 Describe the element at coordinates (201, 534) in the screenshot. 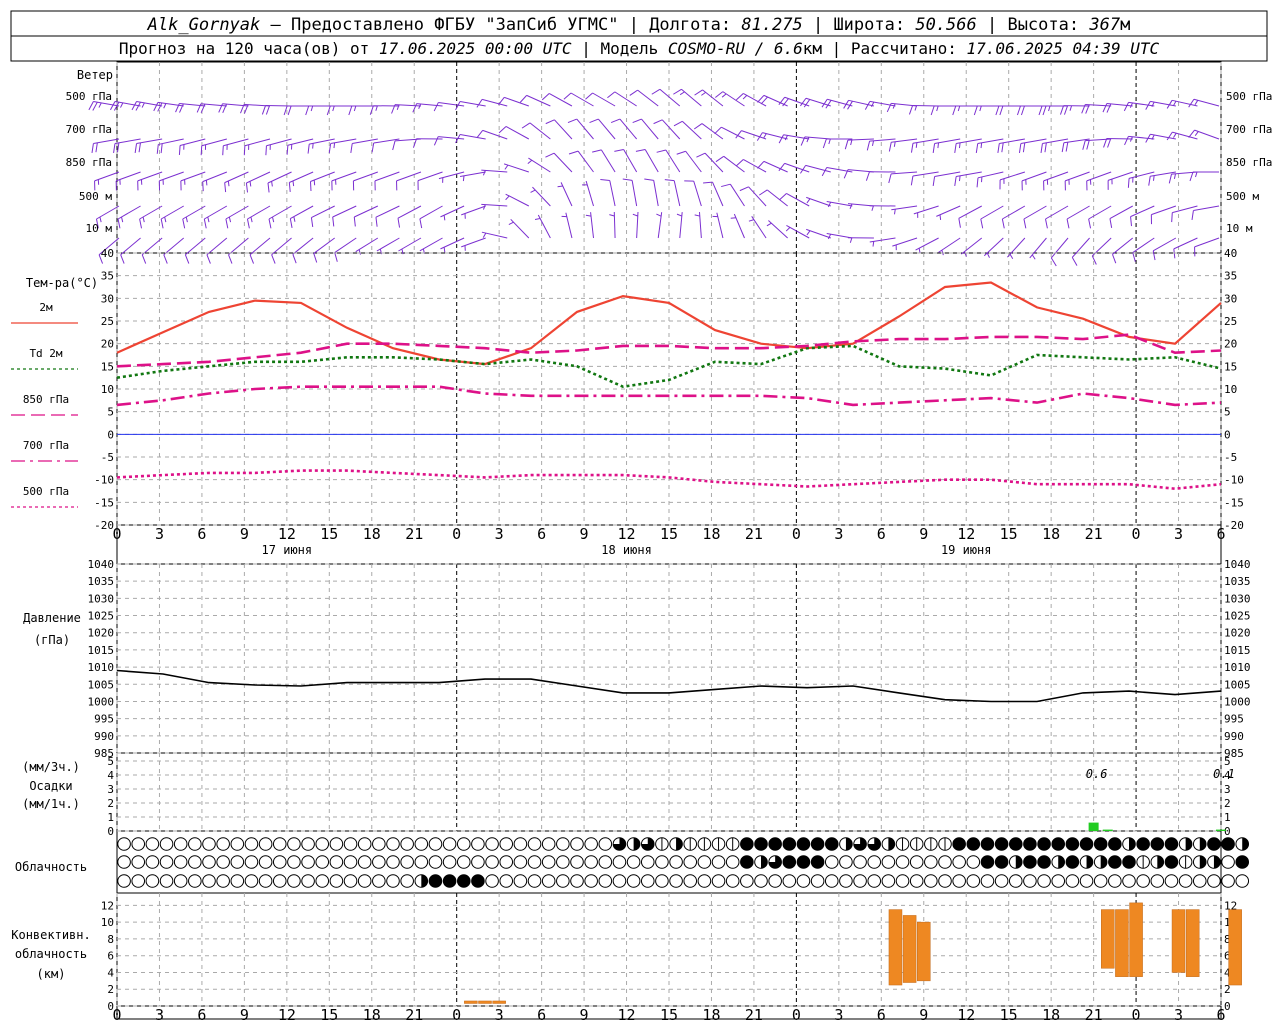

I see `x-tick-label: 6` at that location.